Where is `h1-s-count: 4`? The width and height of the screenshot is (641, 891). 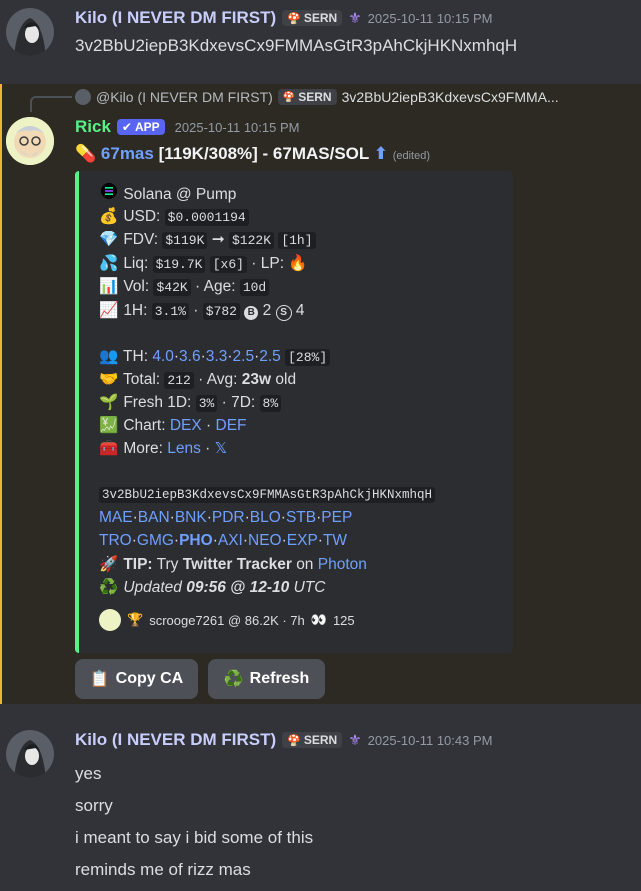 h1-s-count: 4 is located at coordinates (300, 310).